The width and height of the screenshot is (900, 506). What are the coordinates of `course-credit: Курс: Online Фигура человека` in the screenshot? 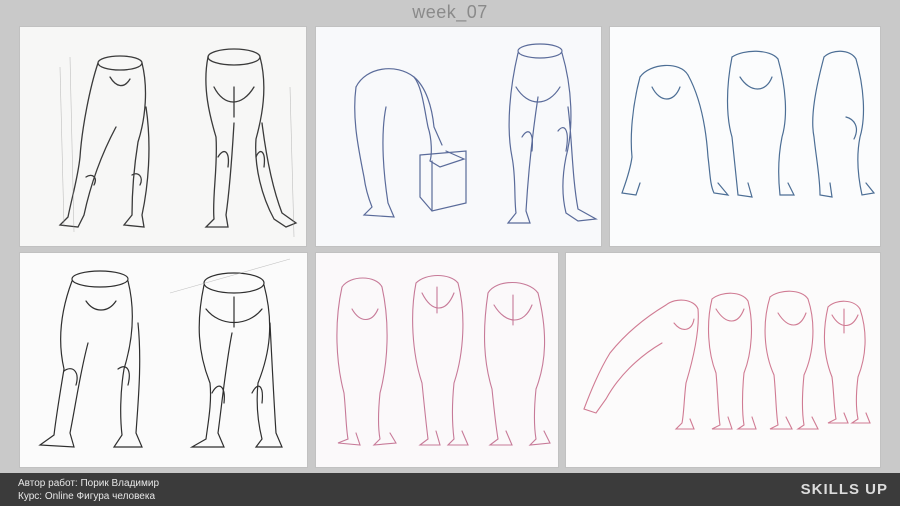 It's located at (87, 496).